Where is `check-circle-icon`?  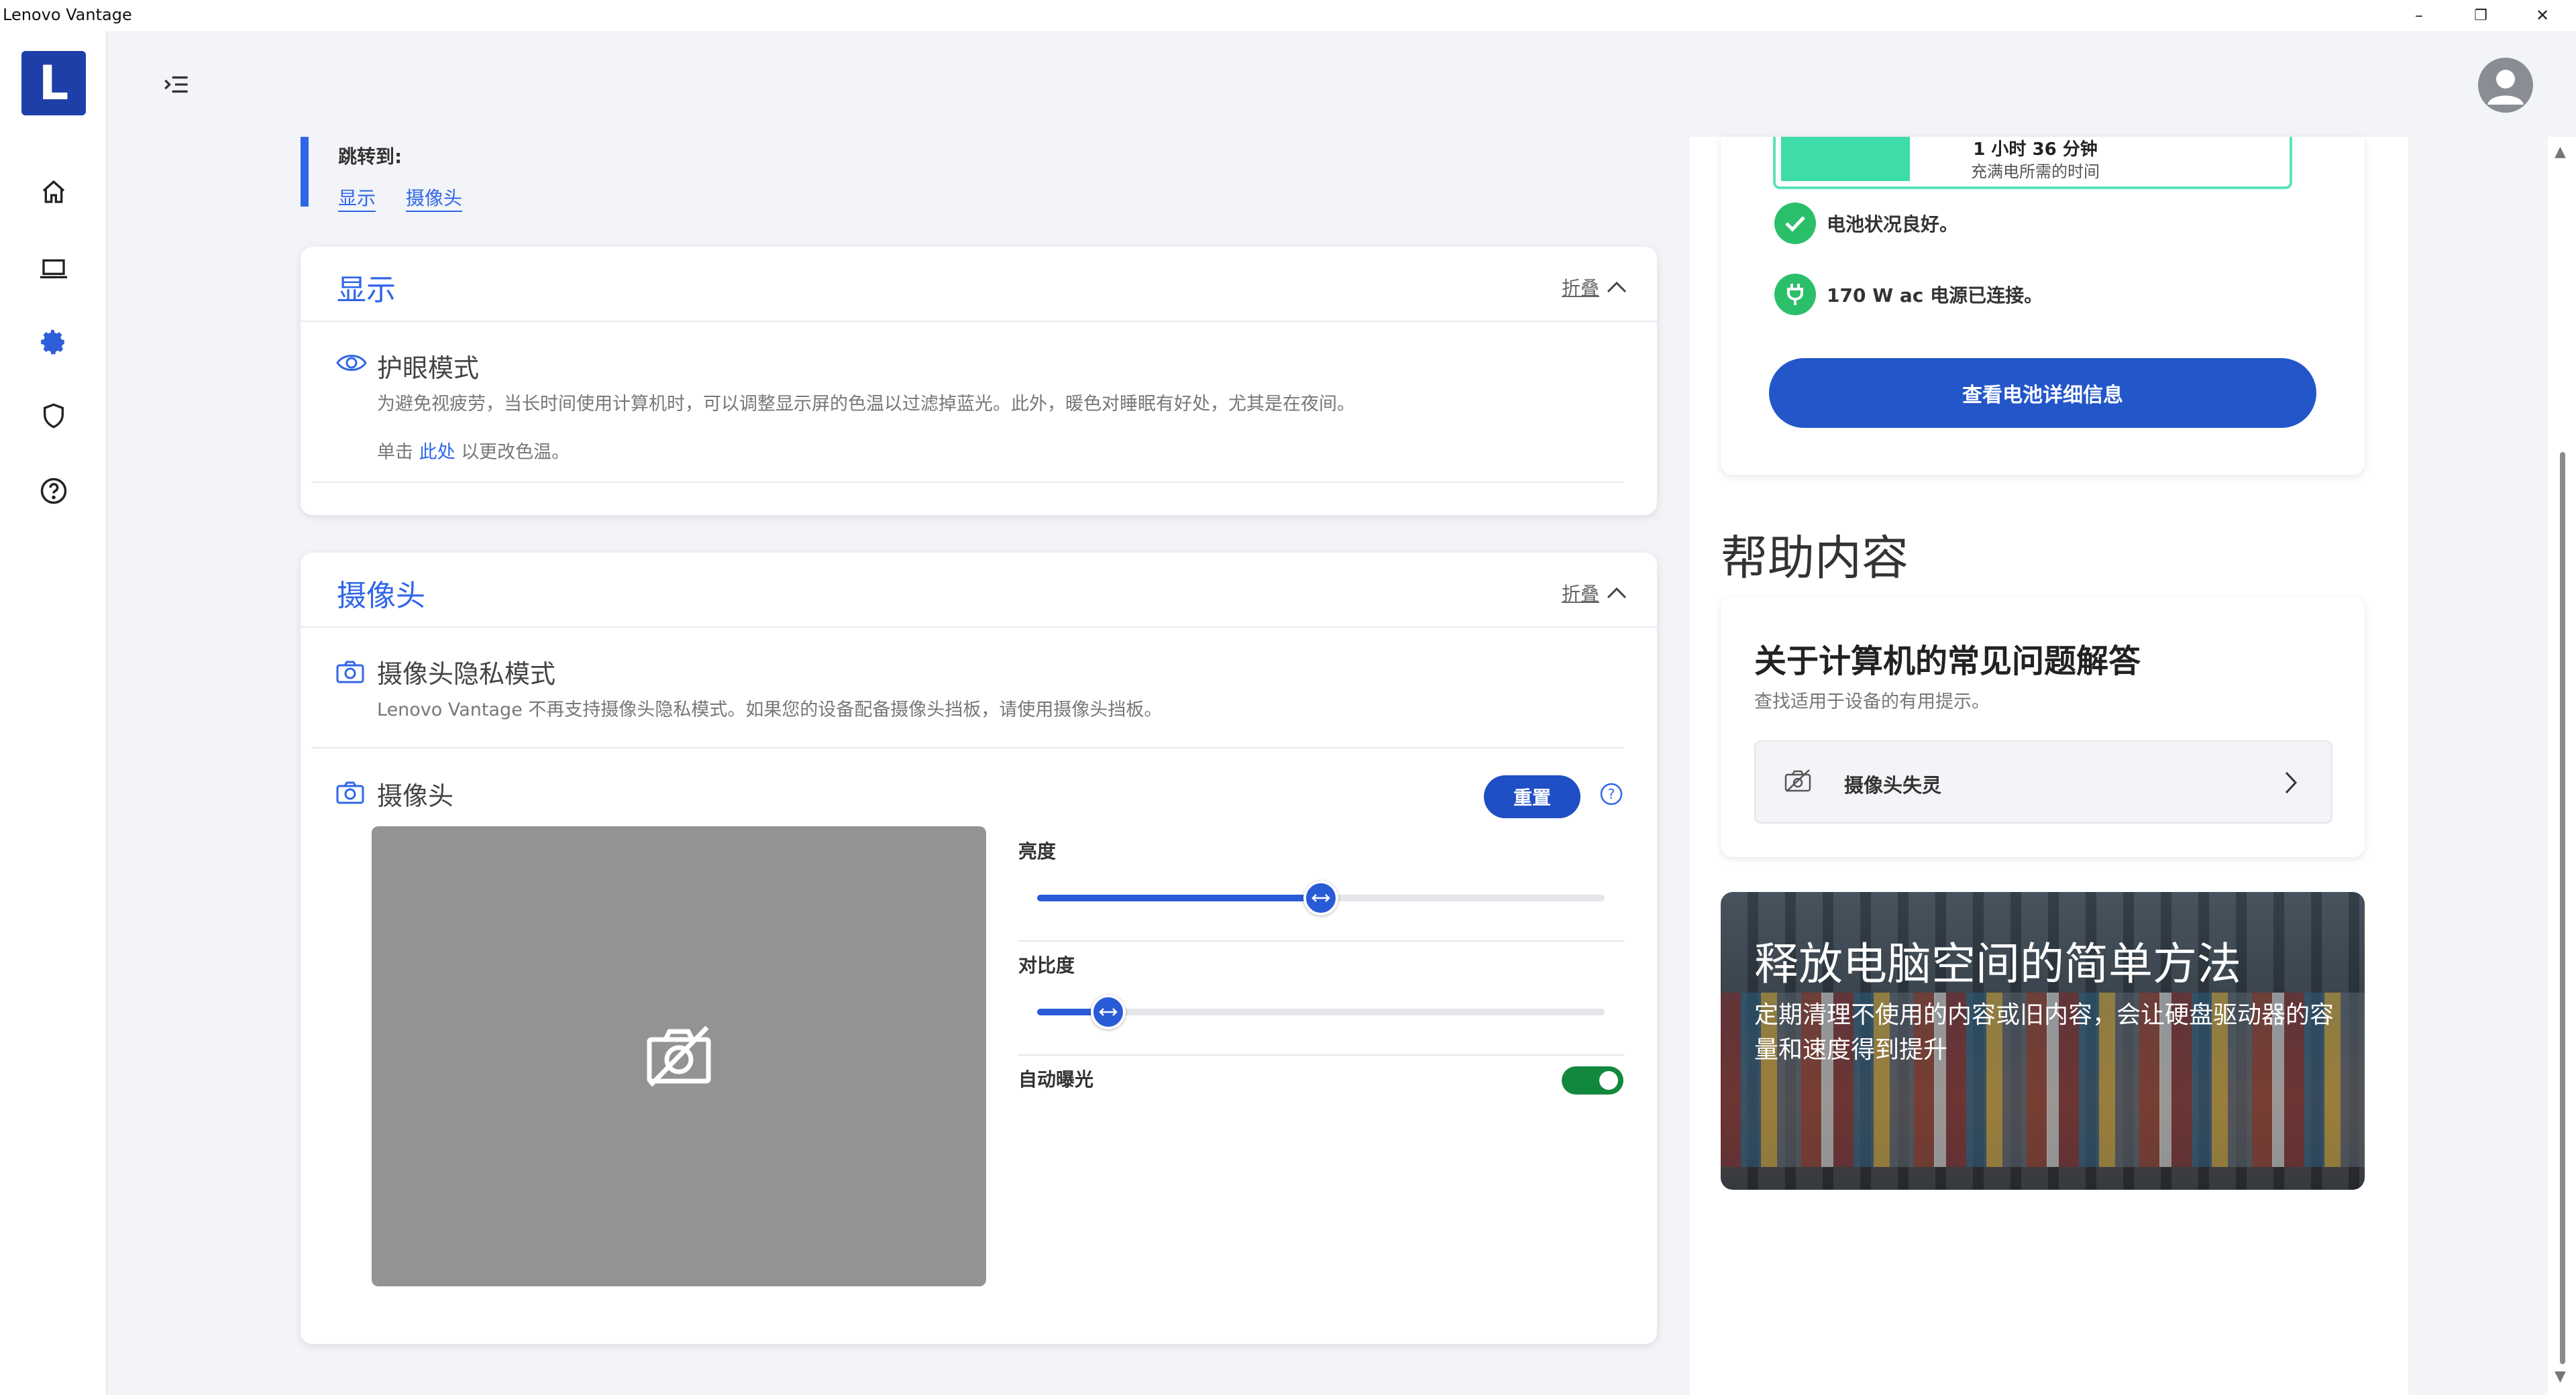 check-circle-icon is located at coordinates (1795, 223).